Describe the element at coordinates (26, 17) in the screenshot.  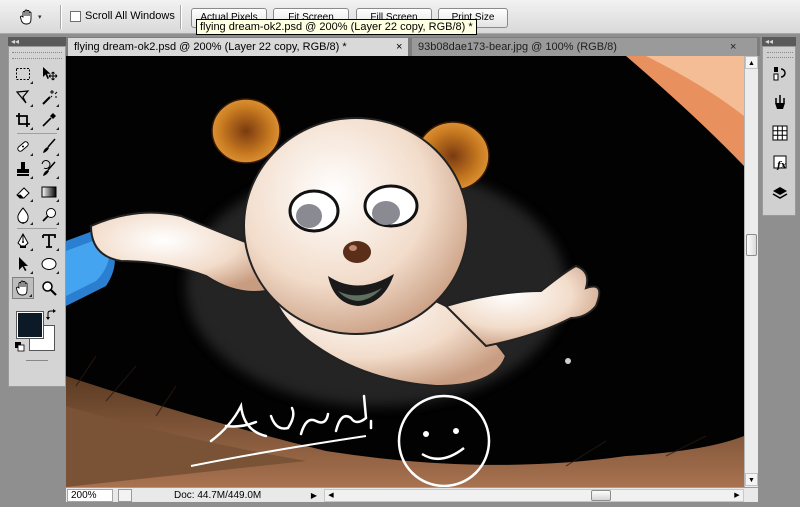
I see `hand-icon` at that location.